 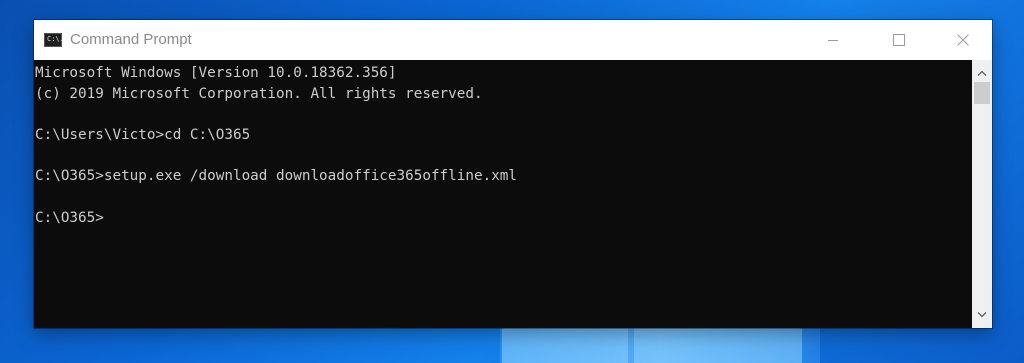 I want to click on minimize-button, so click(x=833, y=40).